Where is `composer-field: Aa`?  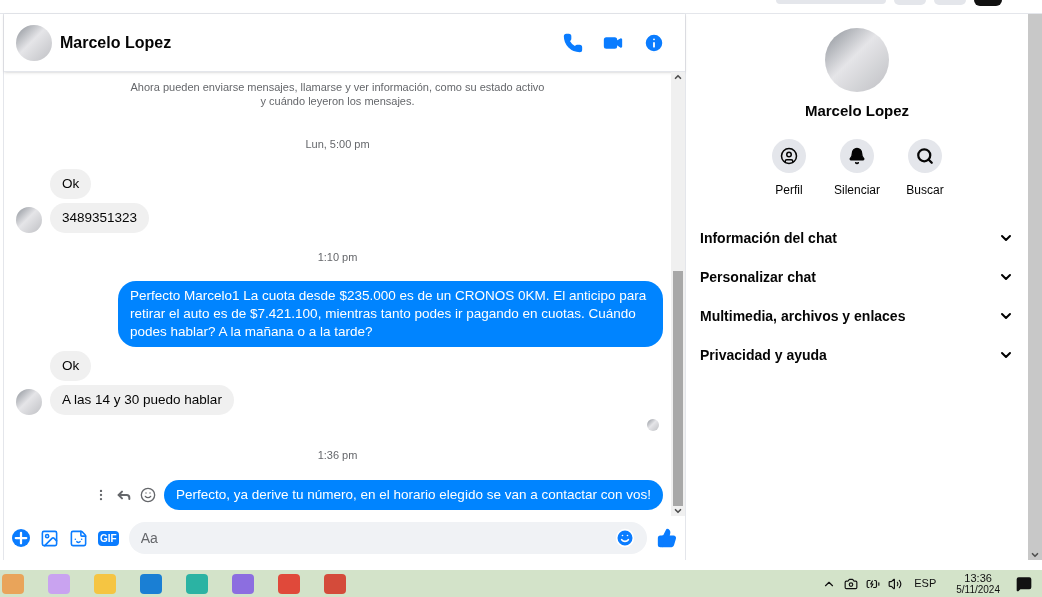
composer-field: Aa is located at coordinates (387, 538).